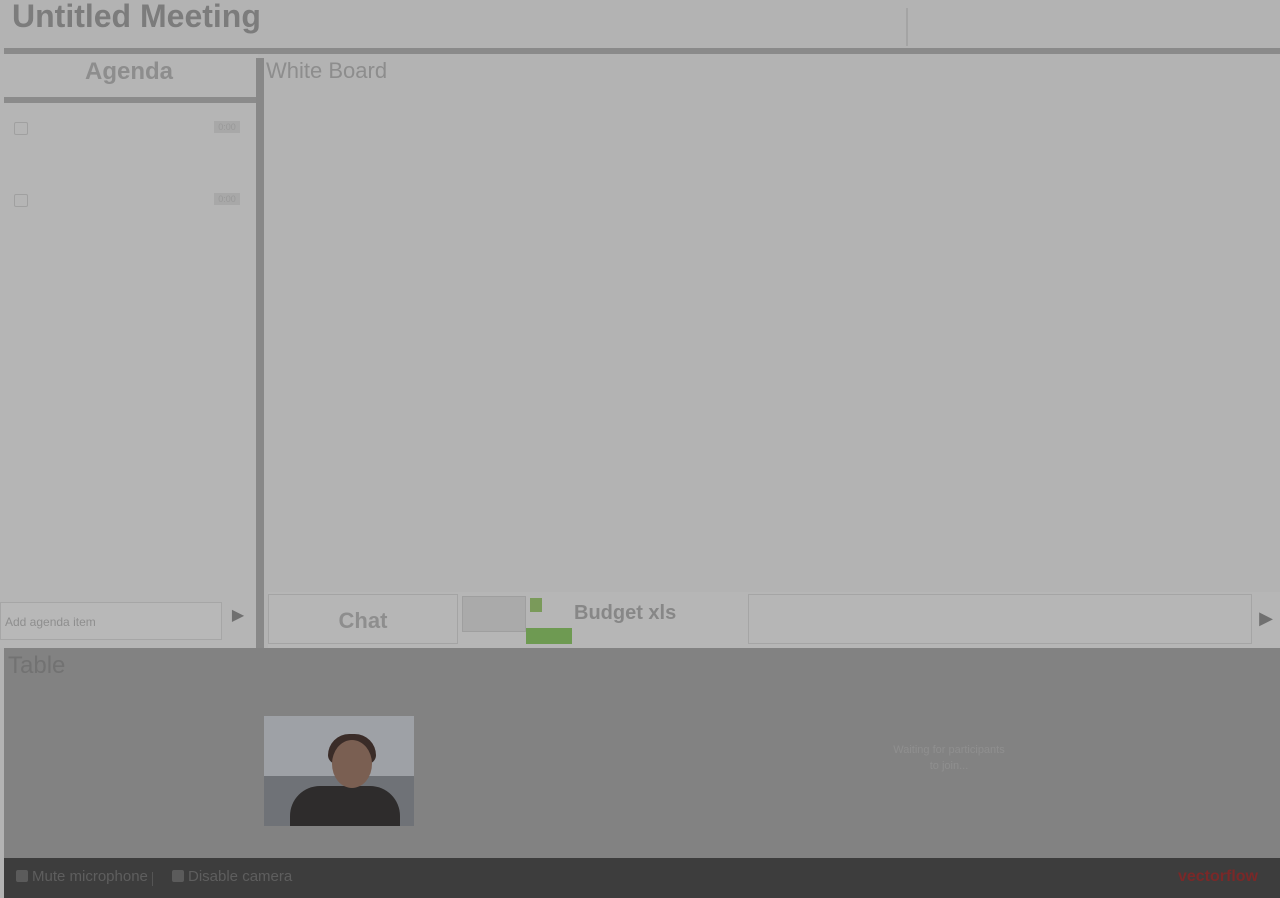 The height and width of the screenshot is (898, 1280). I want to click on disable-camera-button: Disable camera, so click(232, 876).